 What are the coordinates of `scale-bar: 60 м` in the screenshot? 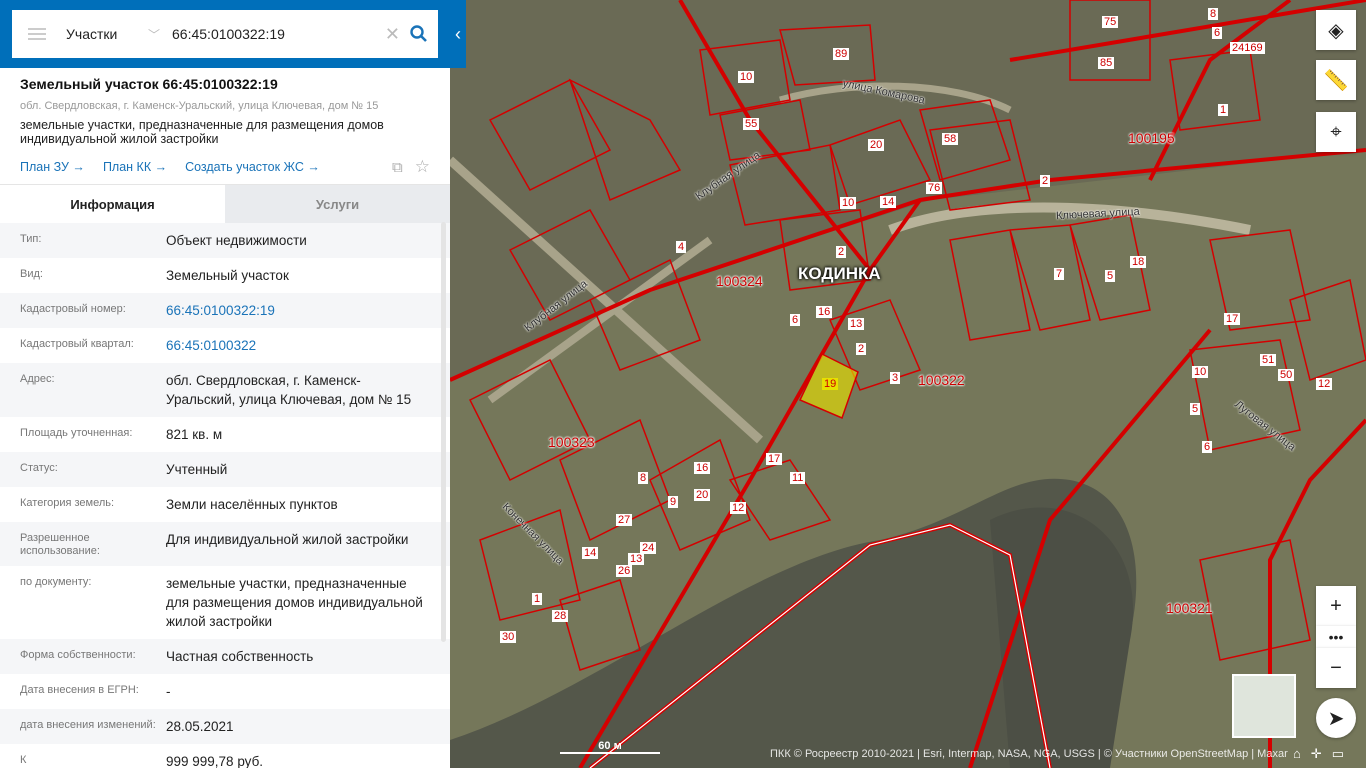 It's located at (610, 747).